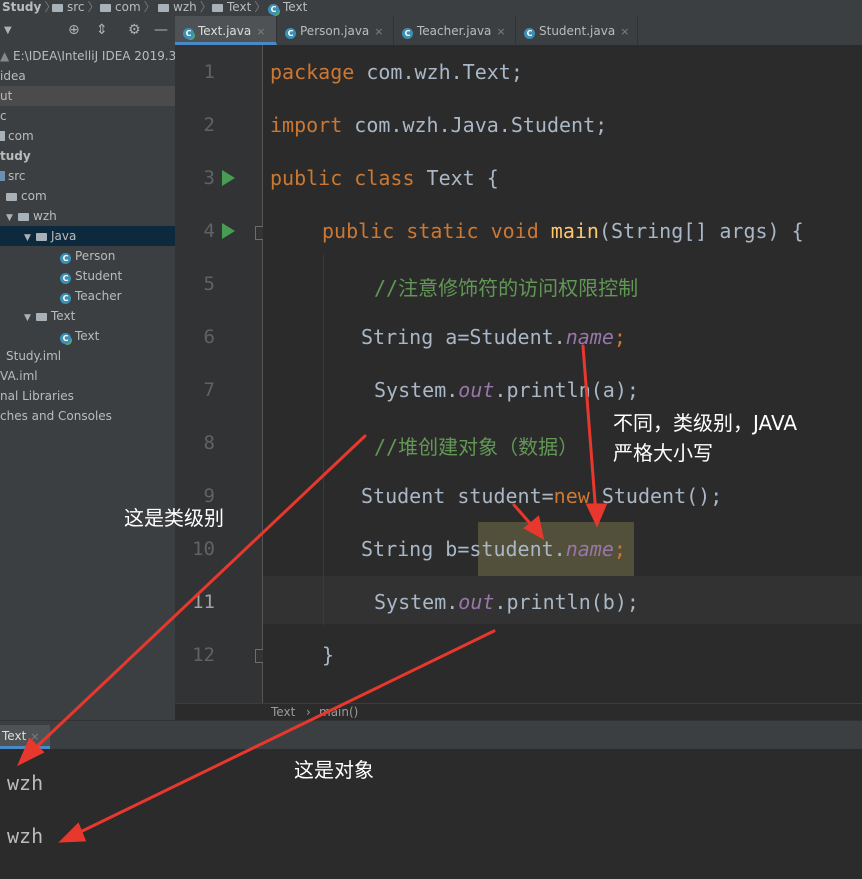 The height and width of the screenshot is (879, 862). Describe the element at coordinates (209, 125) in the screenshot. I see `line-number: 2` at that location.